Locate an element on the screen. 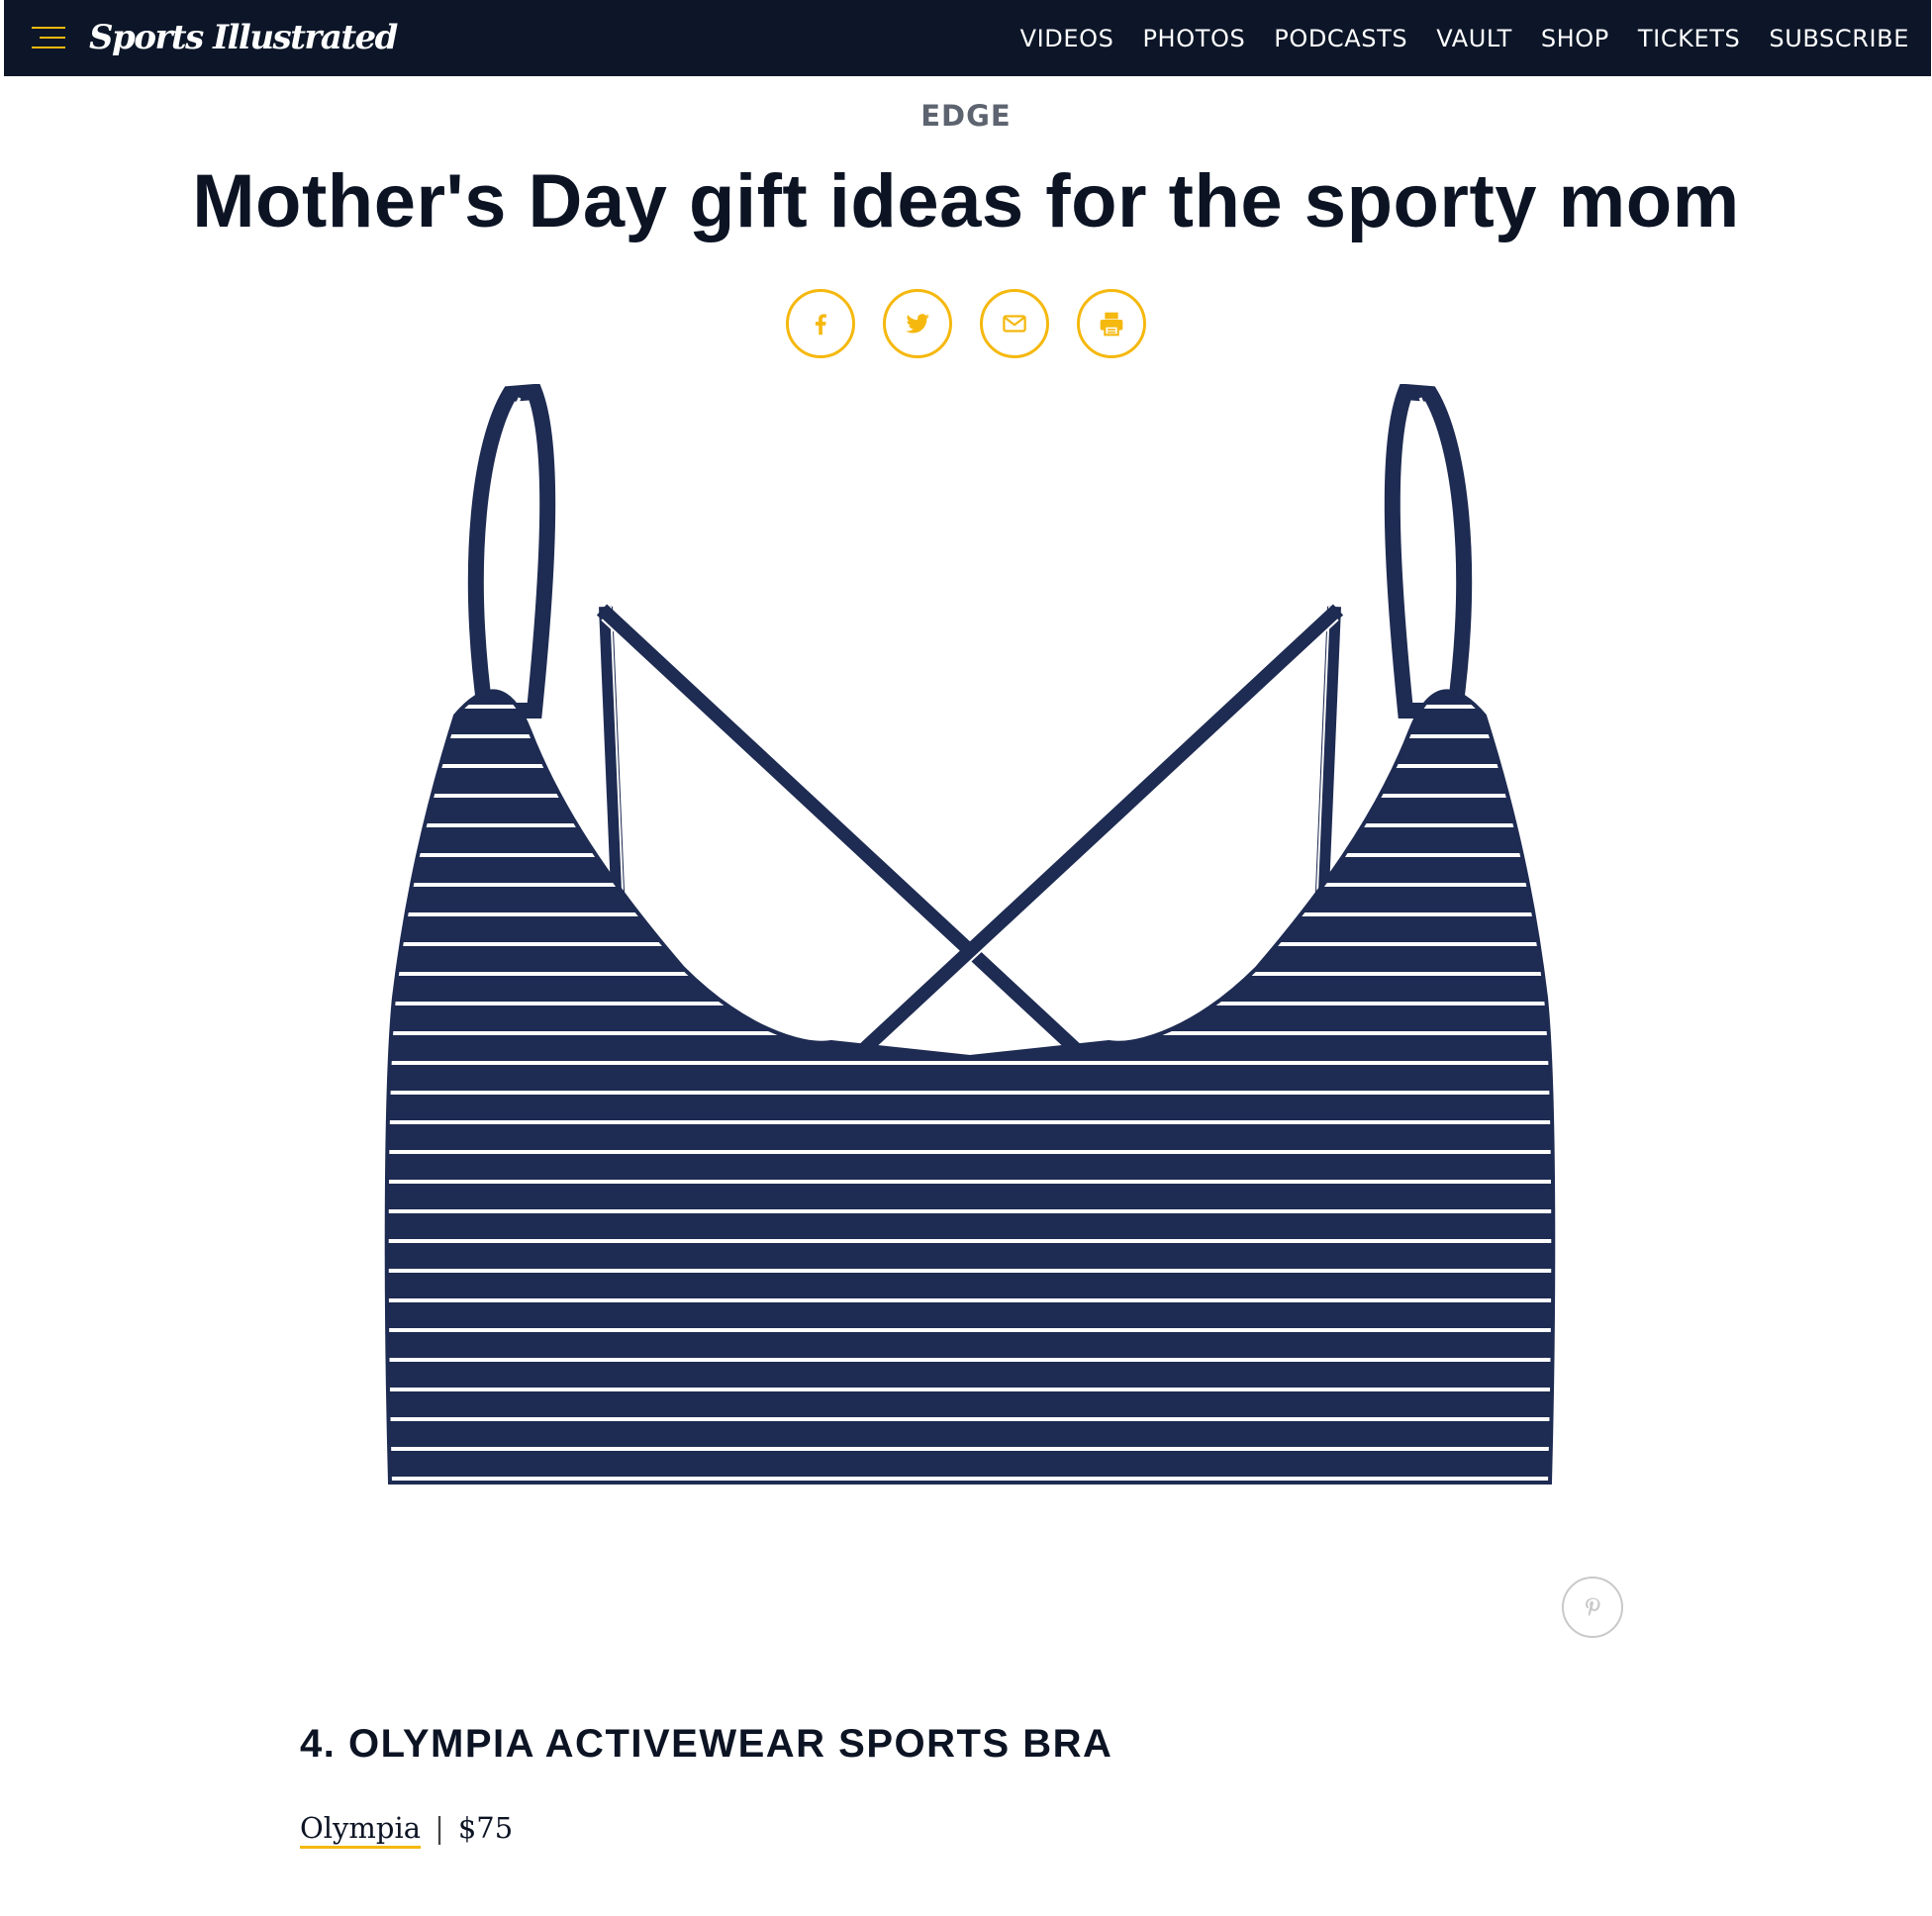  print-button is located at coordinates (1111, 323).